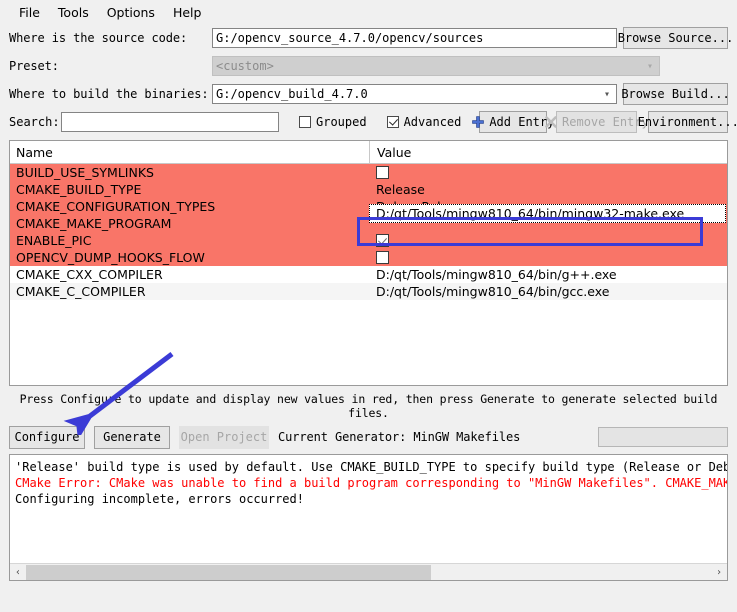 This screenshot has height=612, width=737. What do you see at coordinates (47, 437) in the screenshot?
I see `configure-button: Configure` at bounding box center [47, 437].